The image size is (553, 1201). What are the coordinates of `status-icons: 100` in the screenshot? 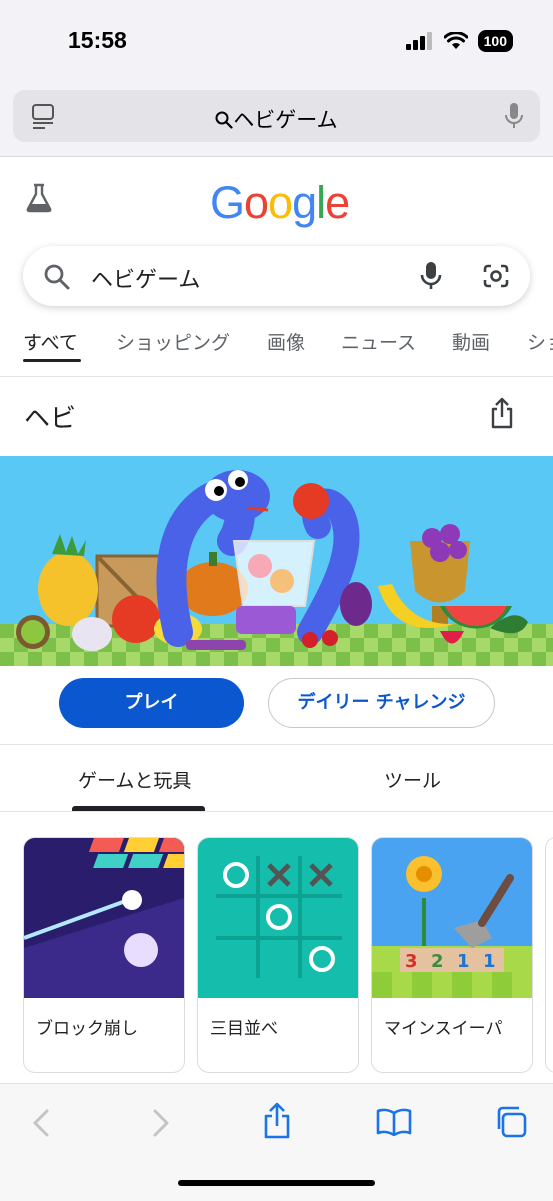 It's located at (459, 41).